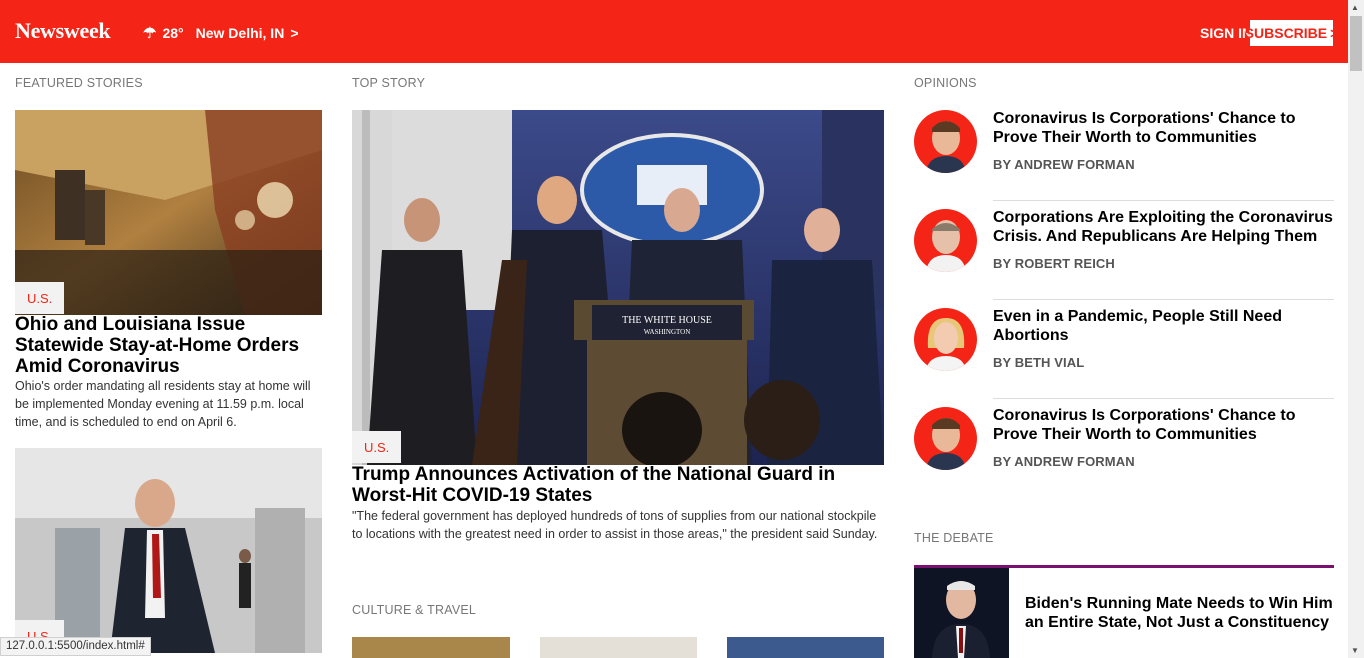  Describe the element at coordinates (414, 610) in the screenshot. I see `culture-travel-label: CULTURE & TRAVEL` at that location.